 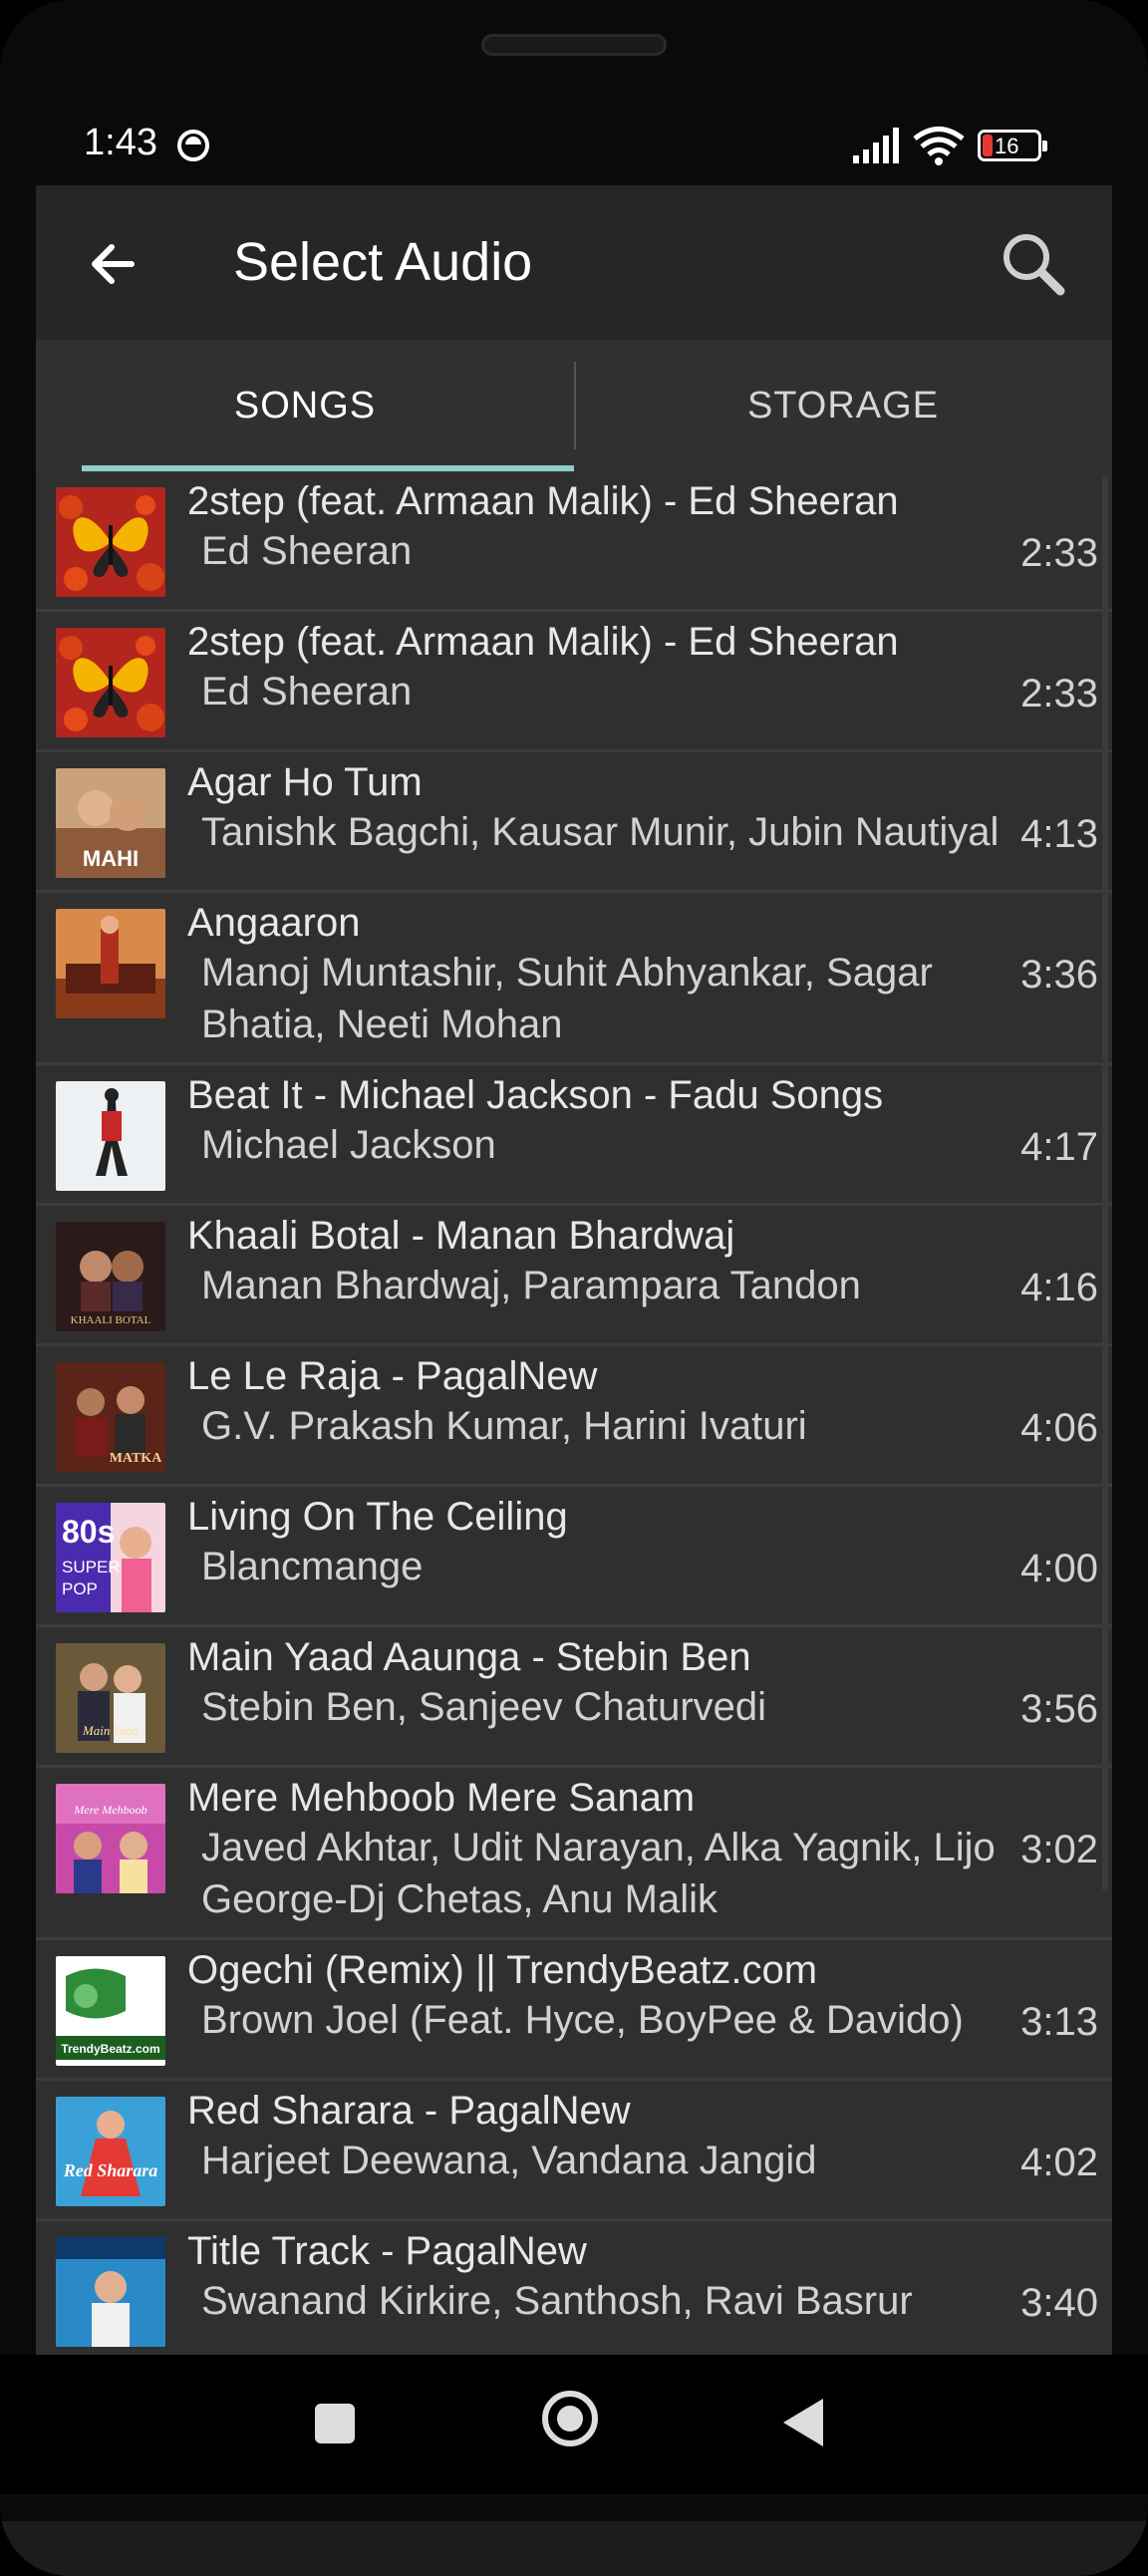 What do you see at coordinates (574, 45) in the screenshot?
I see `earpiece-speaker` at bounding box center [574, 45].